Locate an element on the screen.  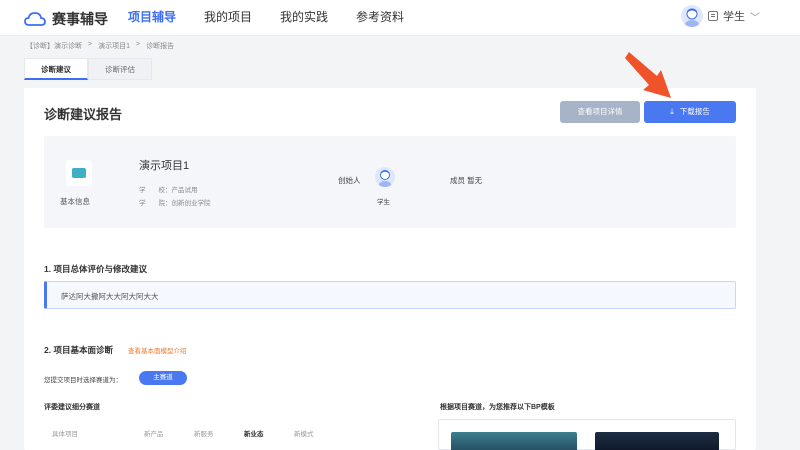
download-icon: ⤓ is located at coordinates (672, 111).